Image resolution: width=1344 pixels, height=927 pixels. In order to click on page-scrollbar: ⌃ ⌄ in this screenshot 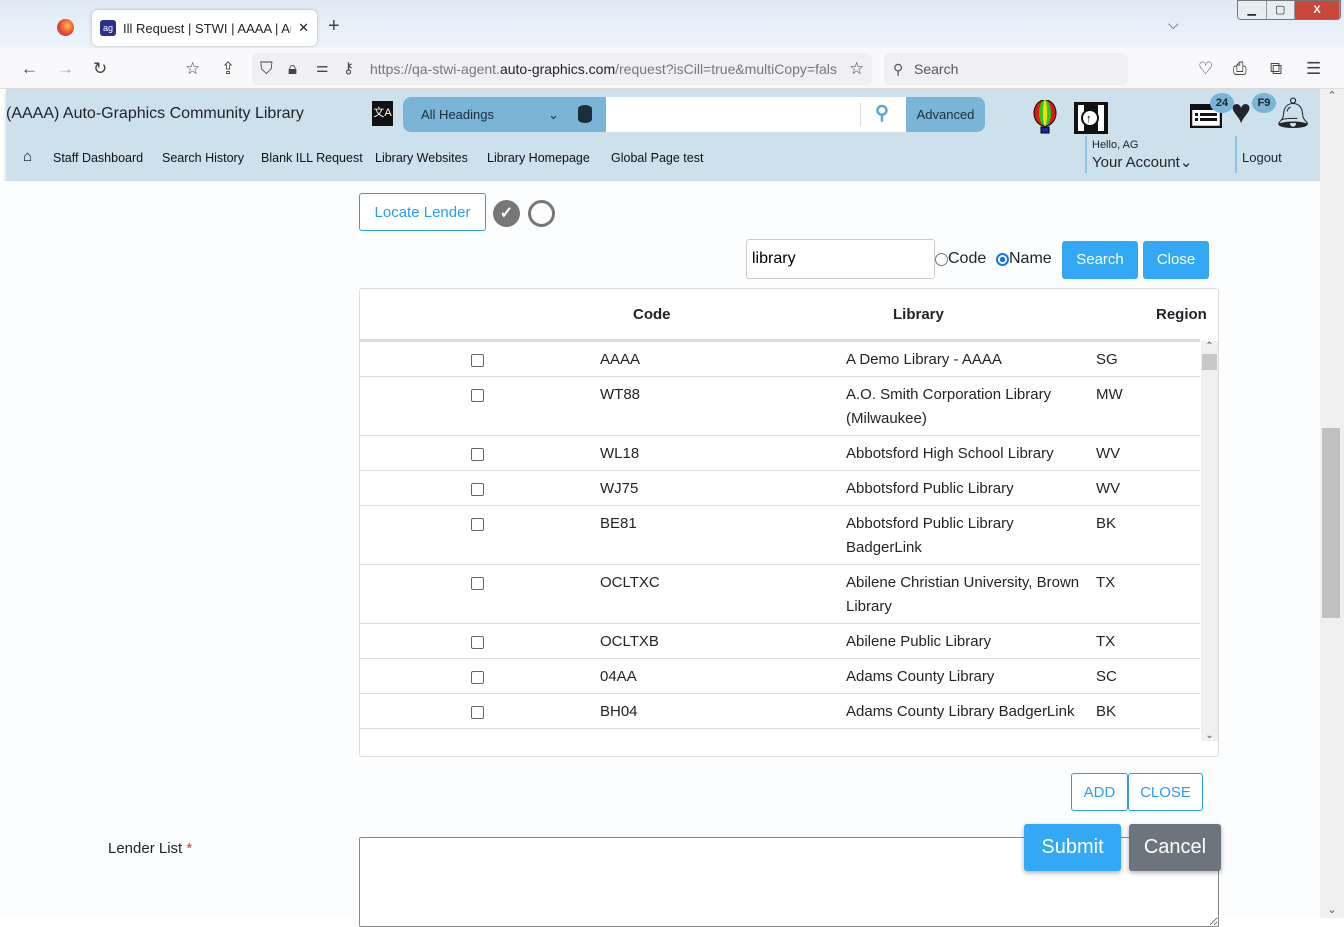, I will do `click(1332, 503)`.